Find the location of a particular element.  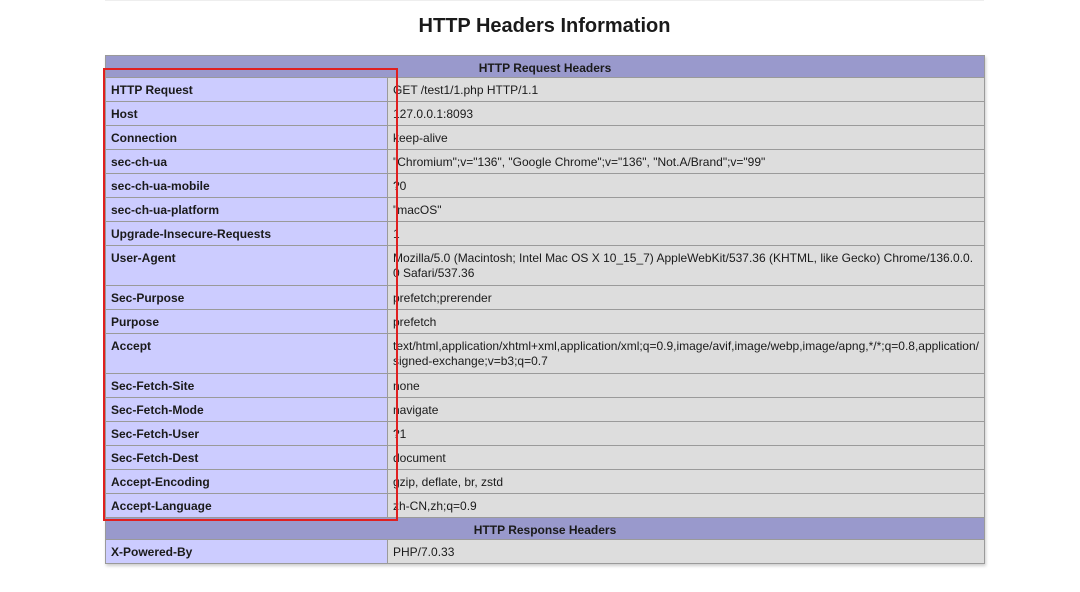

request-headers-title: HTTP Request Headers is located at coordinates (545, 66).